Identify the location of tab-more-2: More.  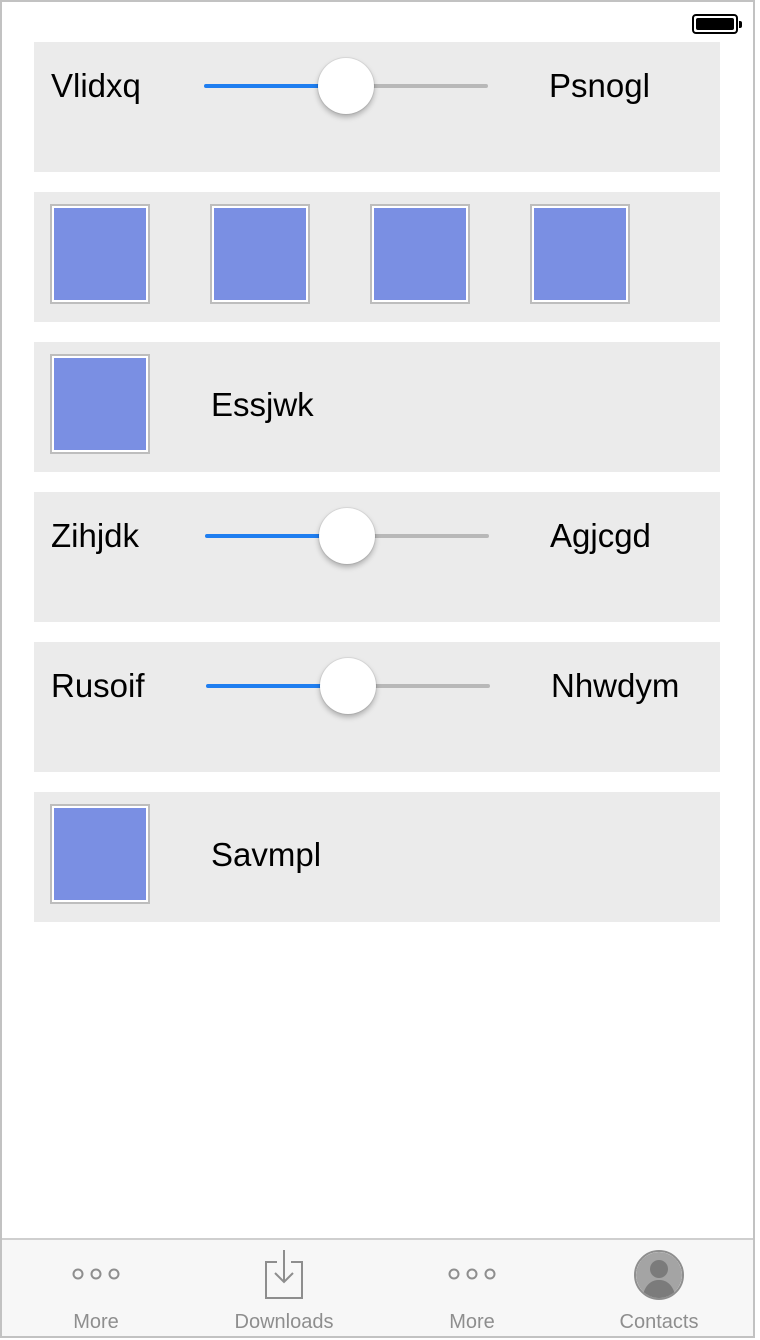
(472, 1288).